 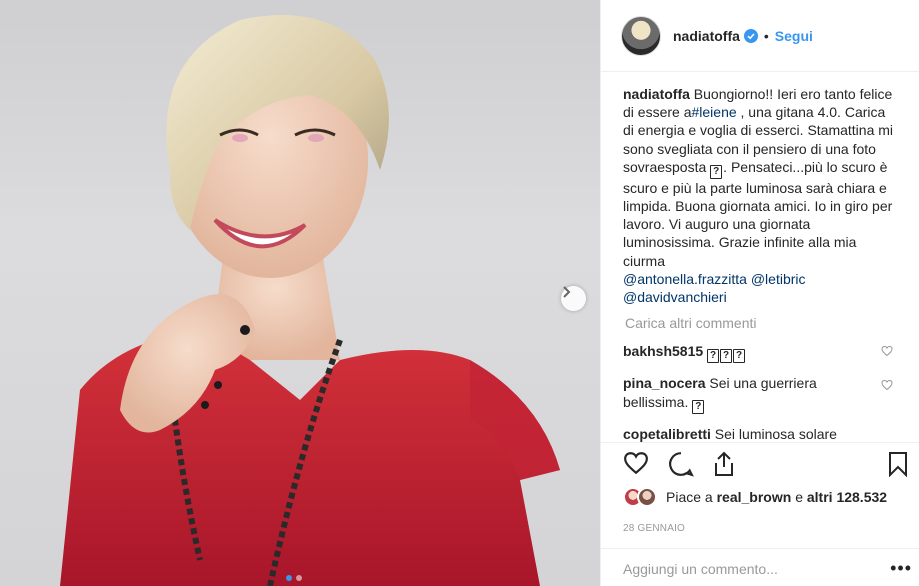 What do you see at coordinates (664, 383) in the screenshot?
I see `comment-username: pina_nocera` at bounding box center [664, 383].